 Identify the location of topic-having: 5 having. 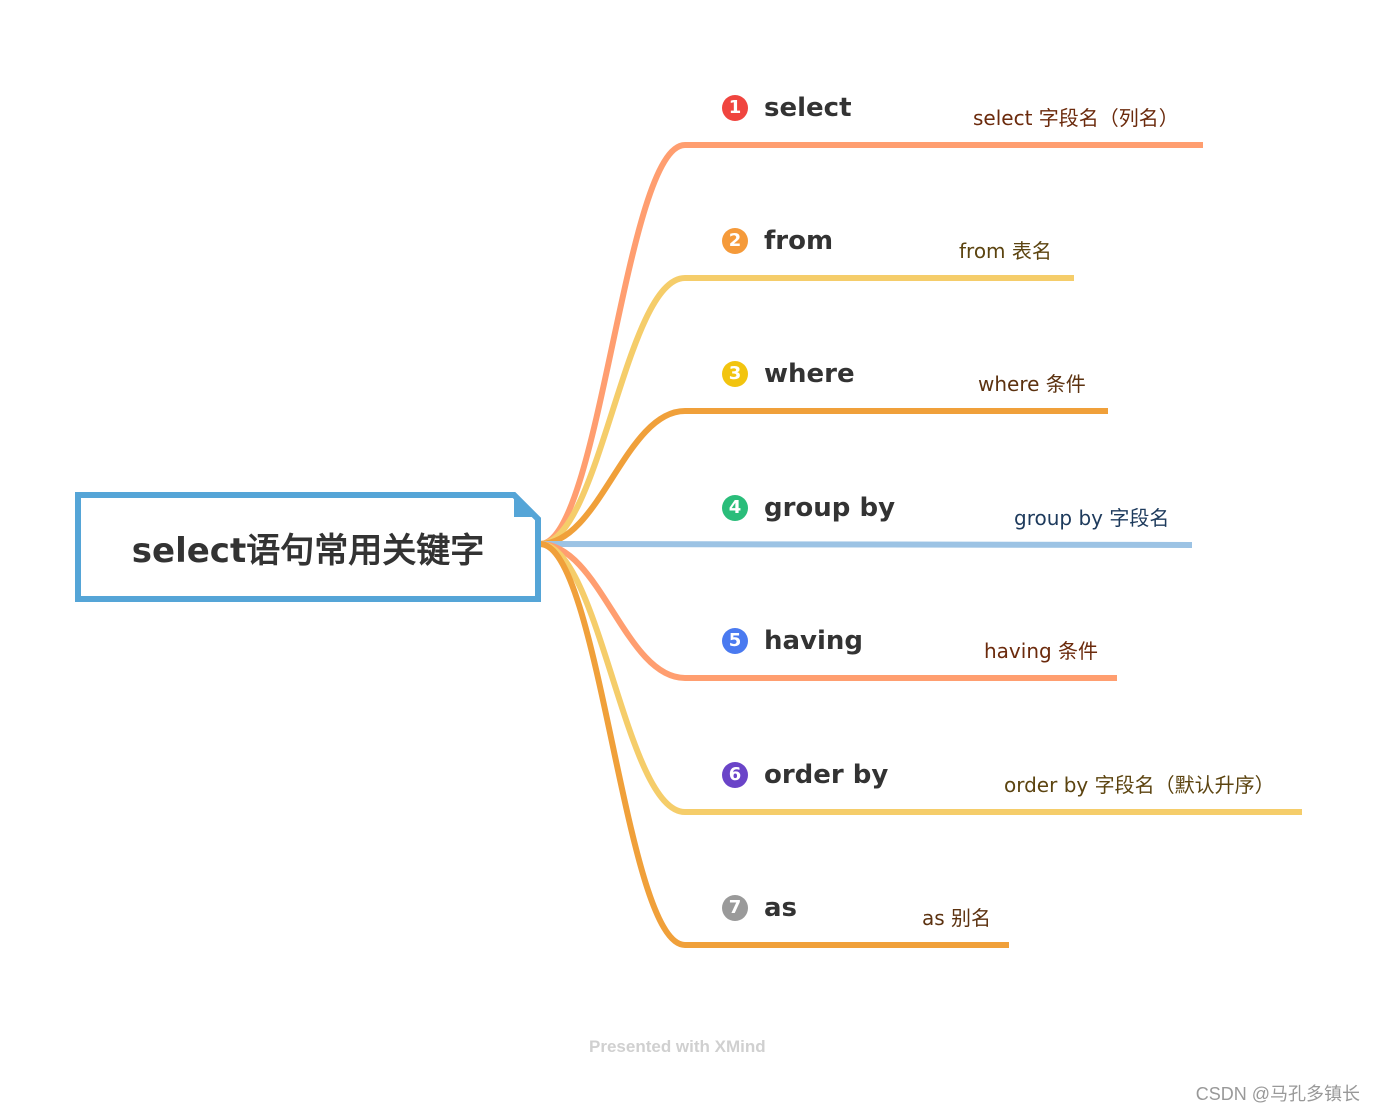
(792, 641).